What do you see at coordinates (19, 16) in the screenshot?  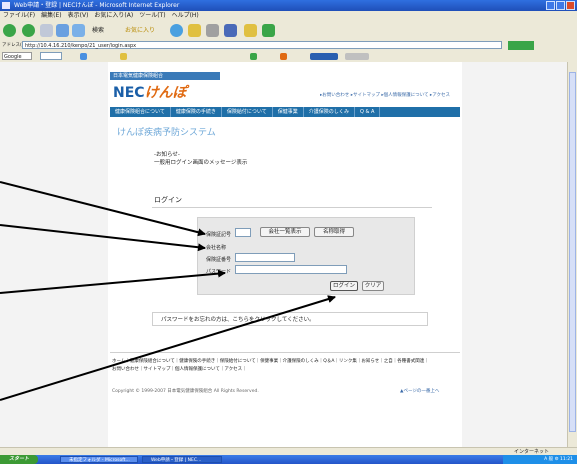 I see `menu-file: ファイル(F)` at bounding box center [19, 16].